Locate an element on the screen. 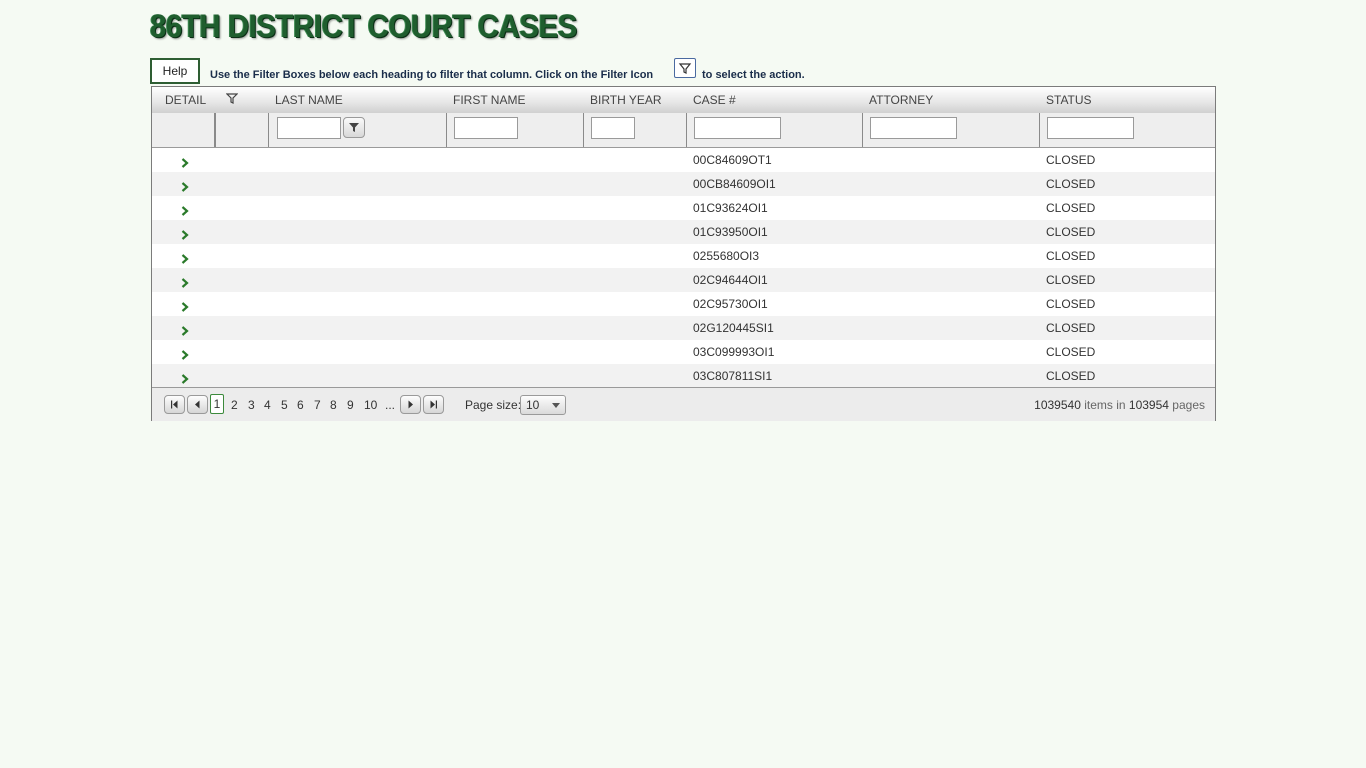  total-items: 1039540 is located at coordinates (1057, 405).